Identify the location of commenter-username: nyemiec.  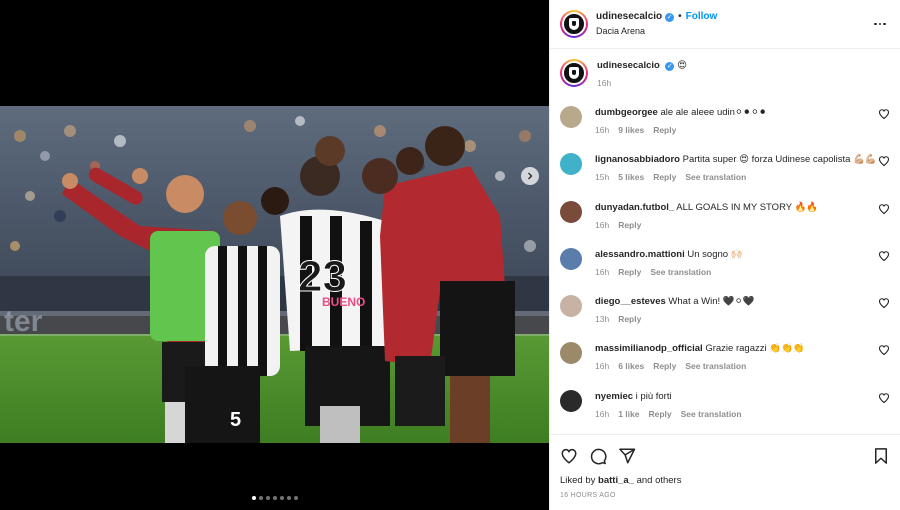
(614, 396).